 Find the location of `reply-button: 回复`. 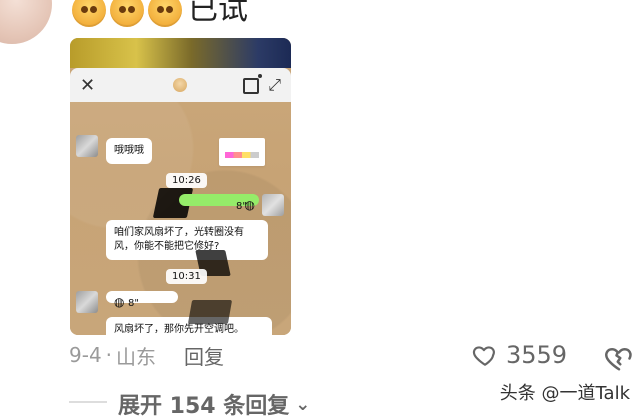

reply-button: 回复 is located at coordinates (204, 355).